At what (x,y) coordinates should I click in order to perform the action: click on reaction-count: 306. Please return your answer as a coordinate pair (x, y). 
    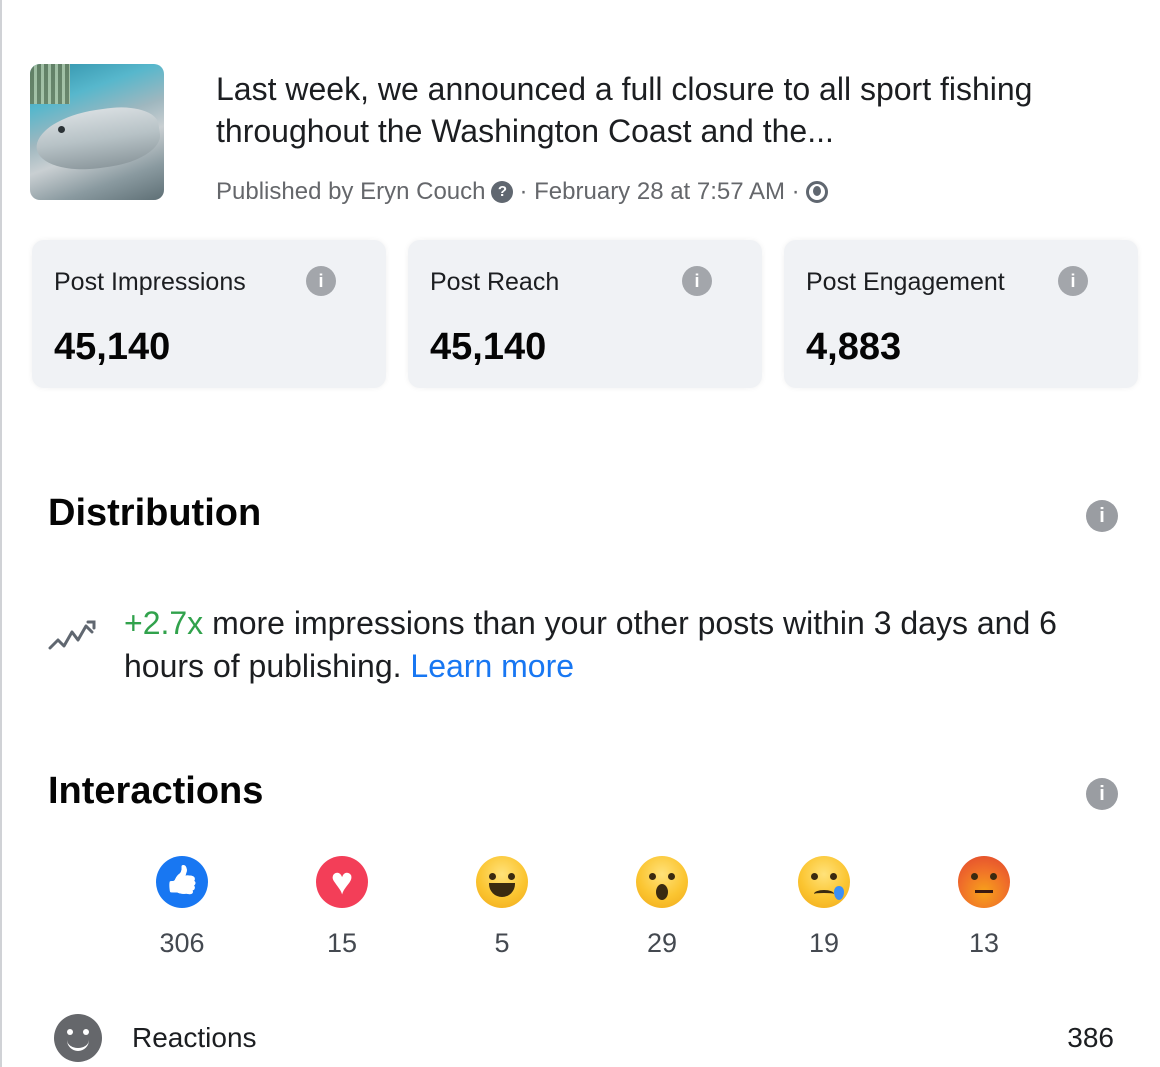
    Looking at the image, I should click on (182, 943).